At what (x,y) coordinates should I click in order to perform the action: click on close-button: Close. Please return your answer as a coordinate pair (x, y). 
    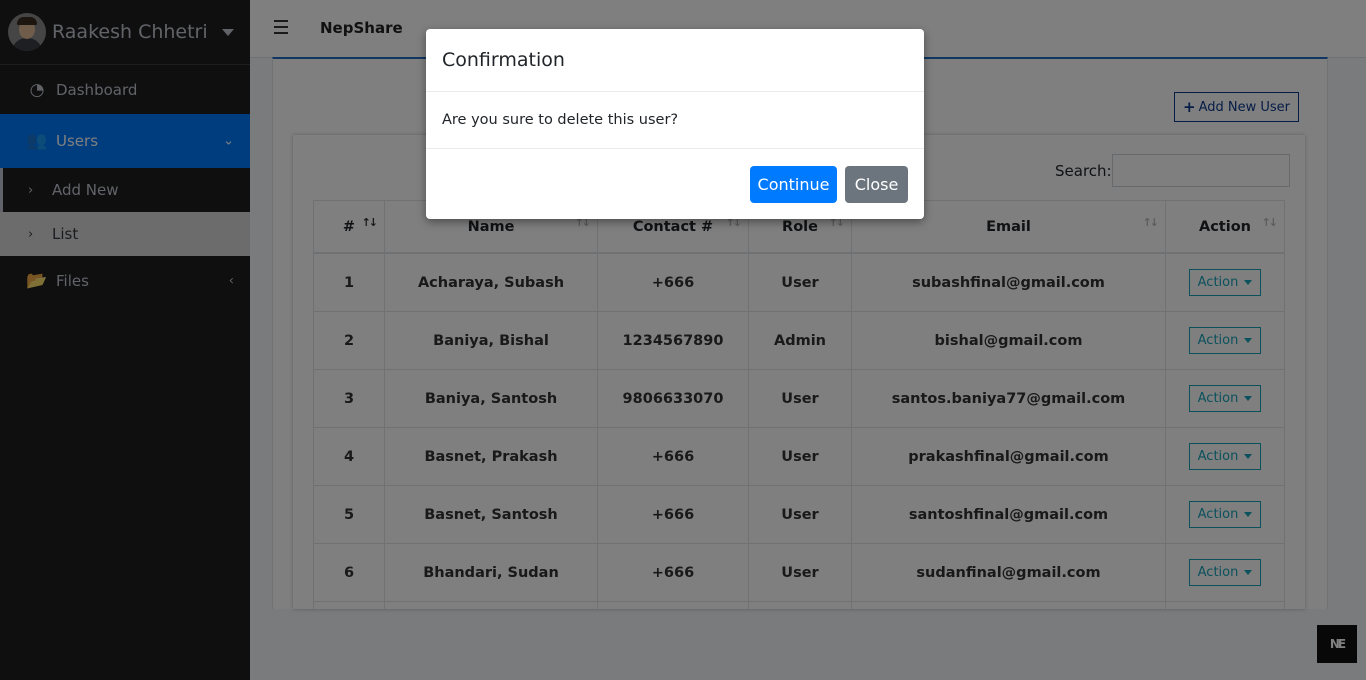
    Looking at the image, I should click on (876, 184).